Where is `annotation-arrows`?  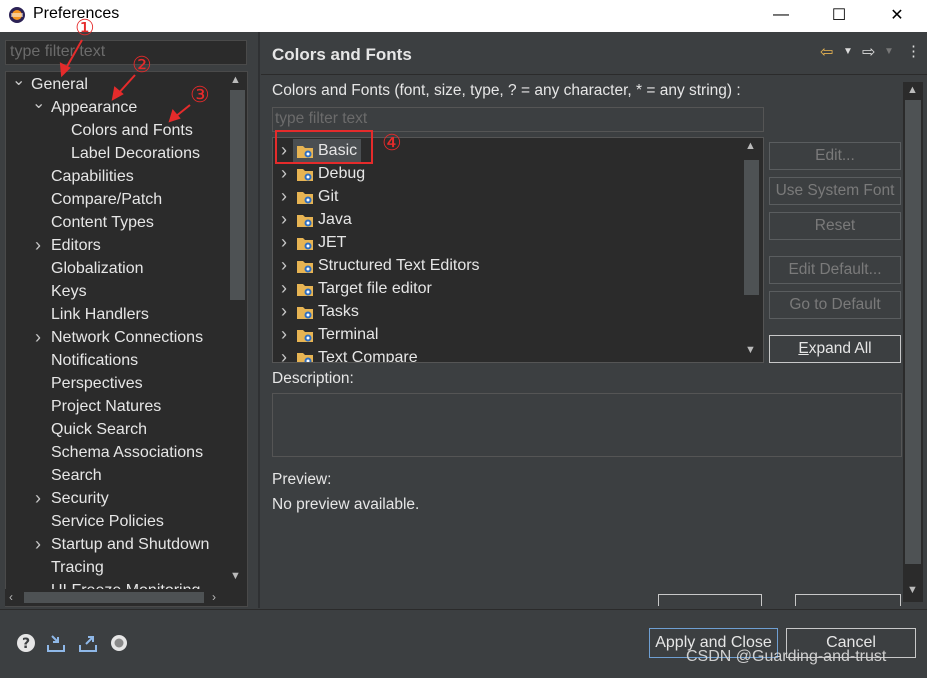
annotation-arrows is located at coordinates (125, 81).